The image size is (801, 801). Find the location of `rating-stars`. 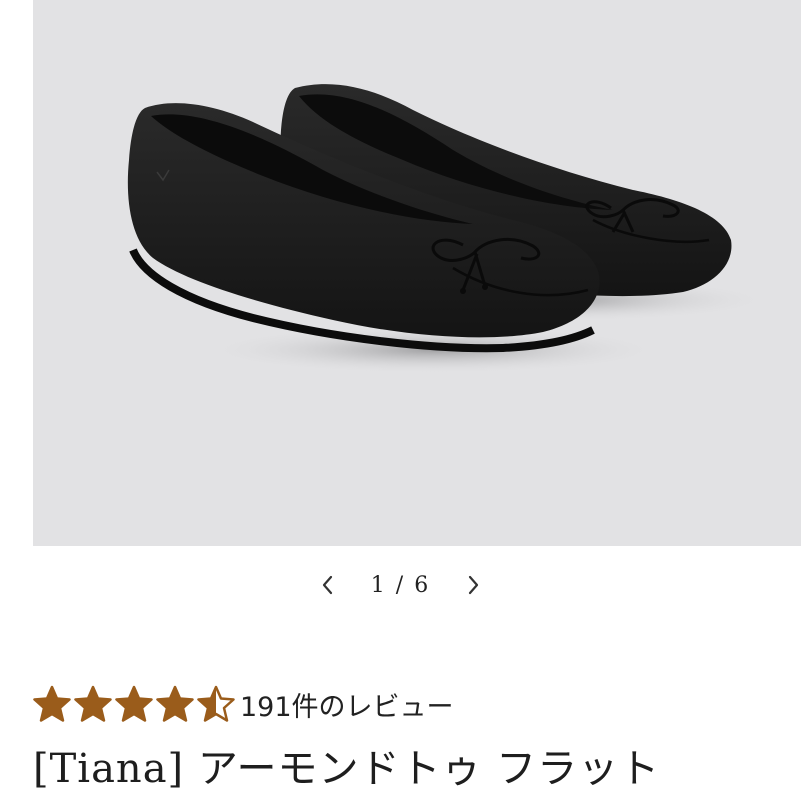

rating-stars is located at coordinates (135, 704).